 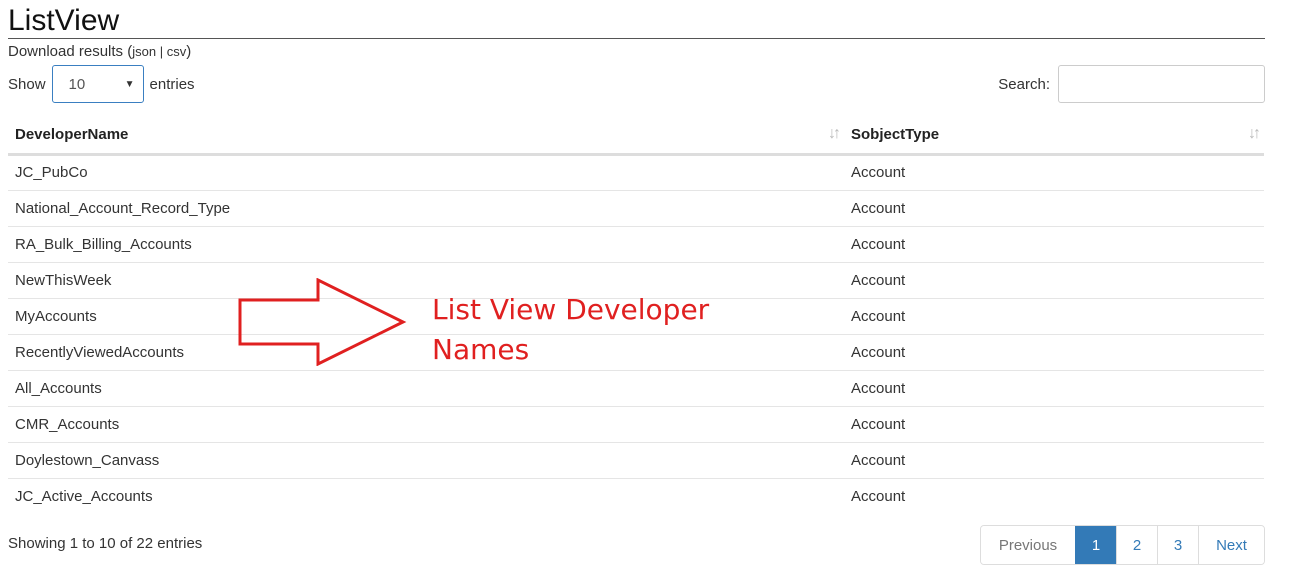 What do you see at coordinates (1161, 84) in the screenshot?
I see `search-input` at bounding box center [1161, 84].